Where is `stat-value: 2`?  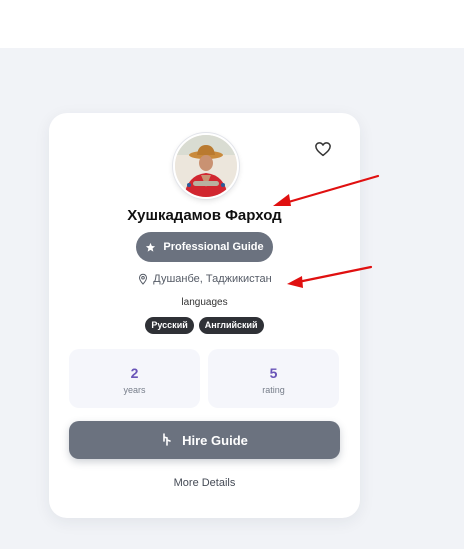 stat-value: 2 is located at coordinates (134, 373).